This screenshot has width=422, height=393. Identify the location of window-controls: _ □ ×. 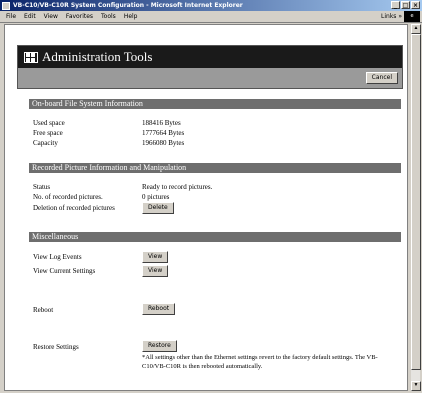
(405, 5).